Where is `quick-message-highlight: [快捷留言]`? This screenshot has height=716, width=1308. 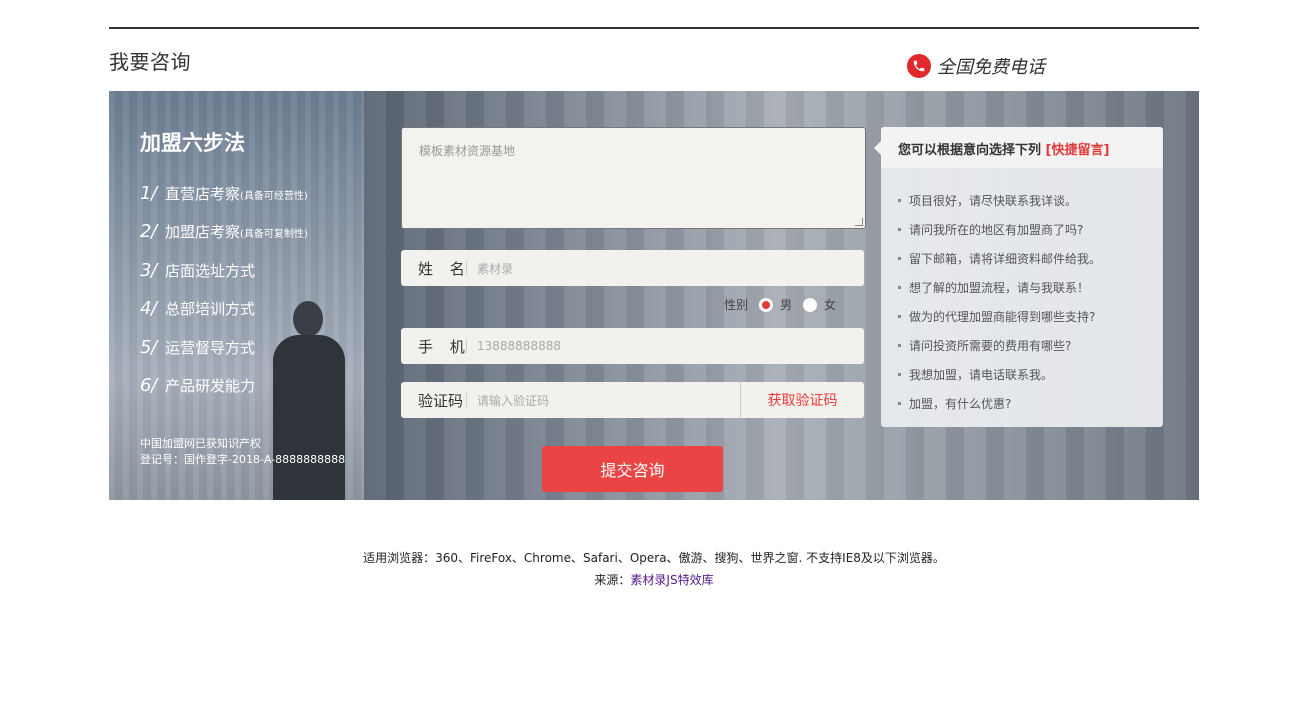 quick-message-highlight: [快捷留言] is located at coordinates (1077, 150).